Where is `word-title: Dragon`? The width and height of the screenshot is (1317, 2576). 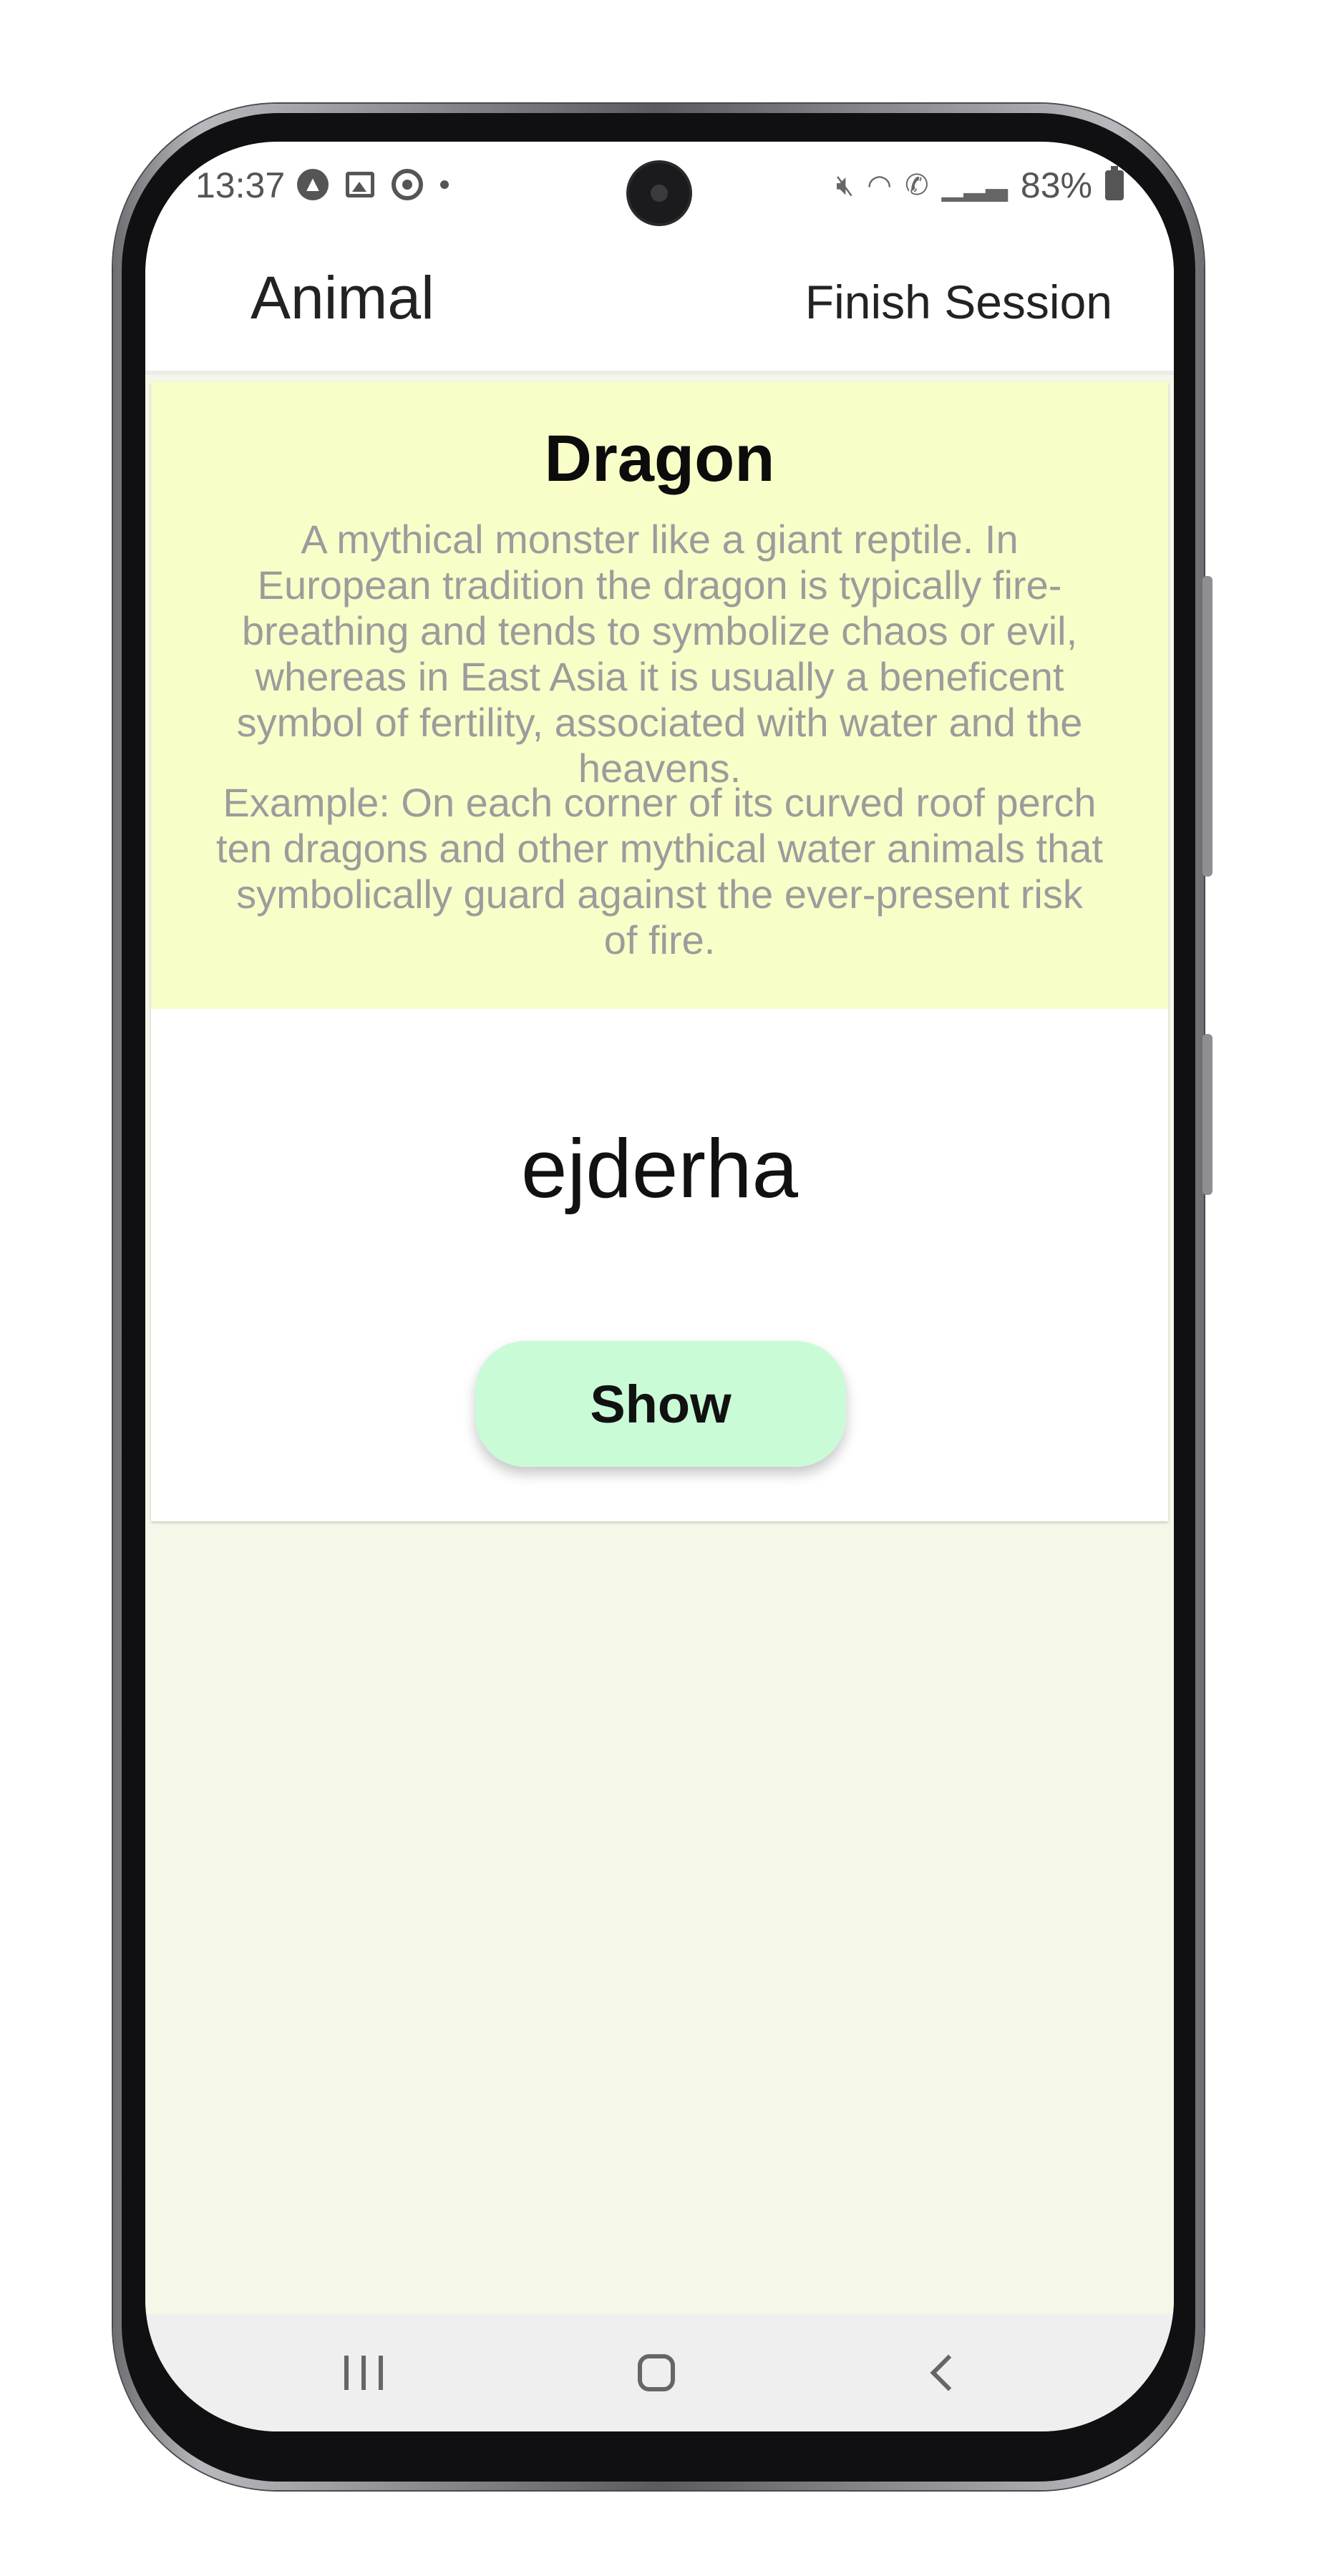 word-title: Dragon is located at coordinates (659, 458).